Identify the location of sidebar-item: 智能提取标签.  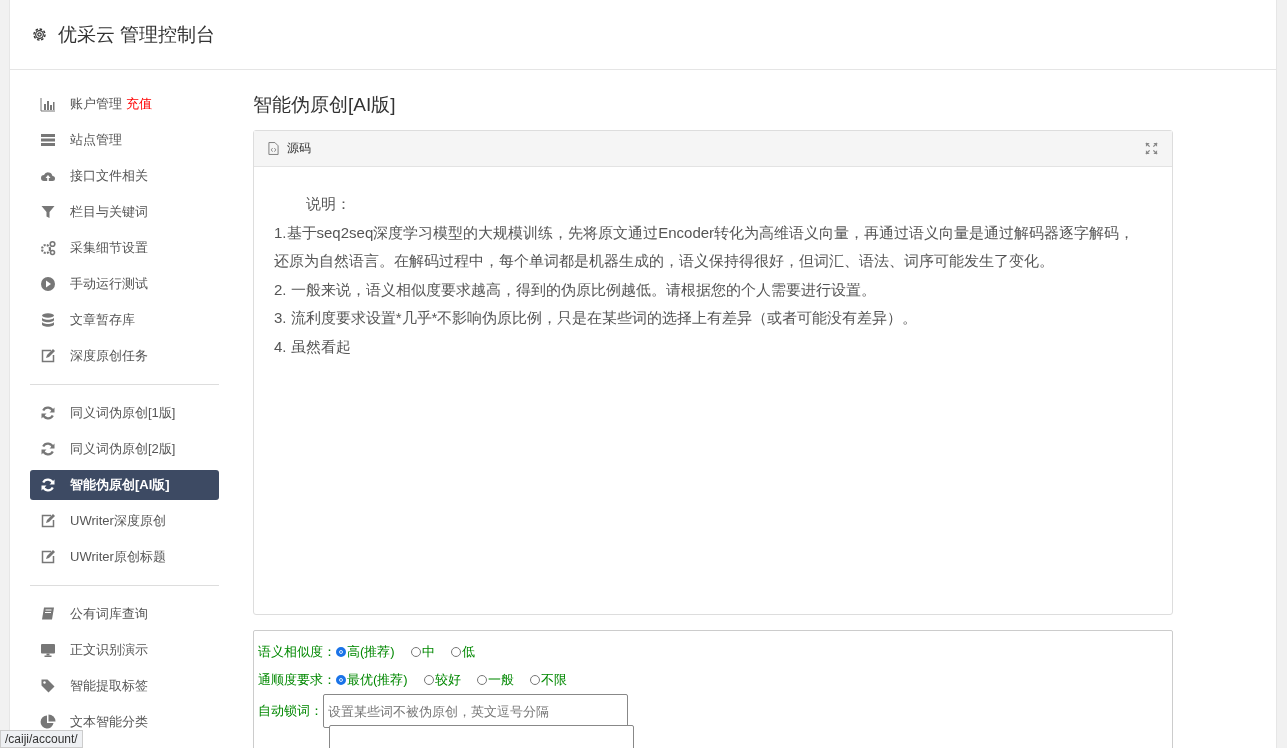
(124, 686).